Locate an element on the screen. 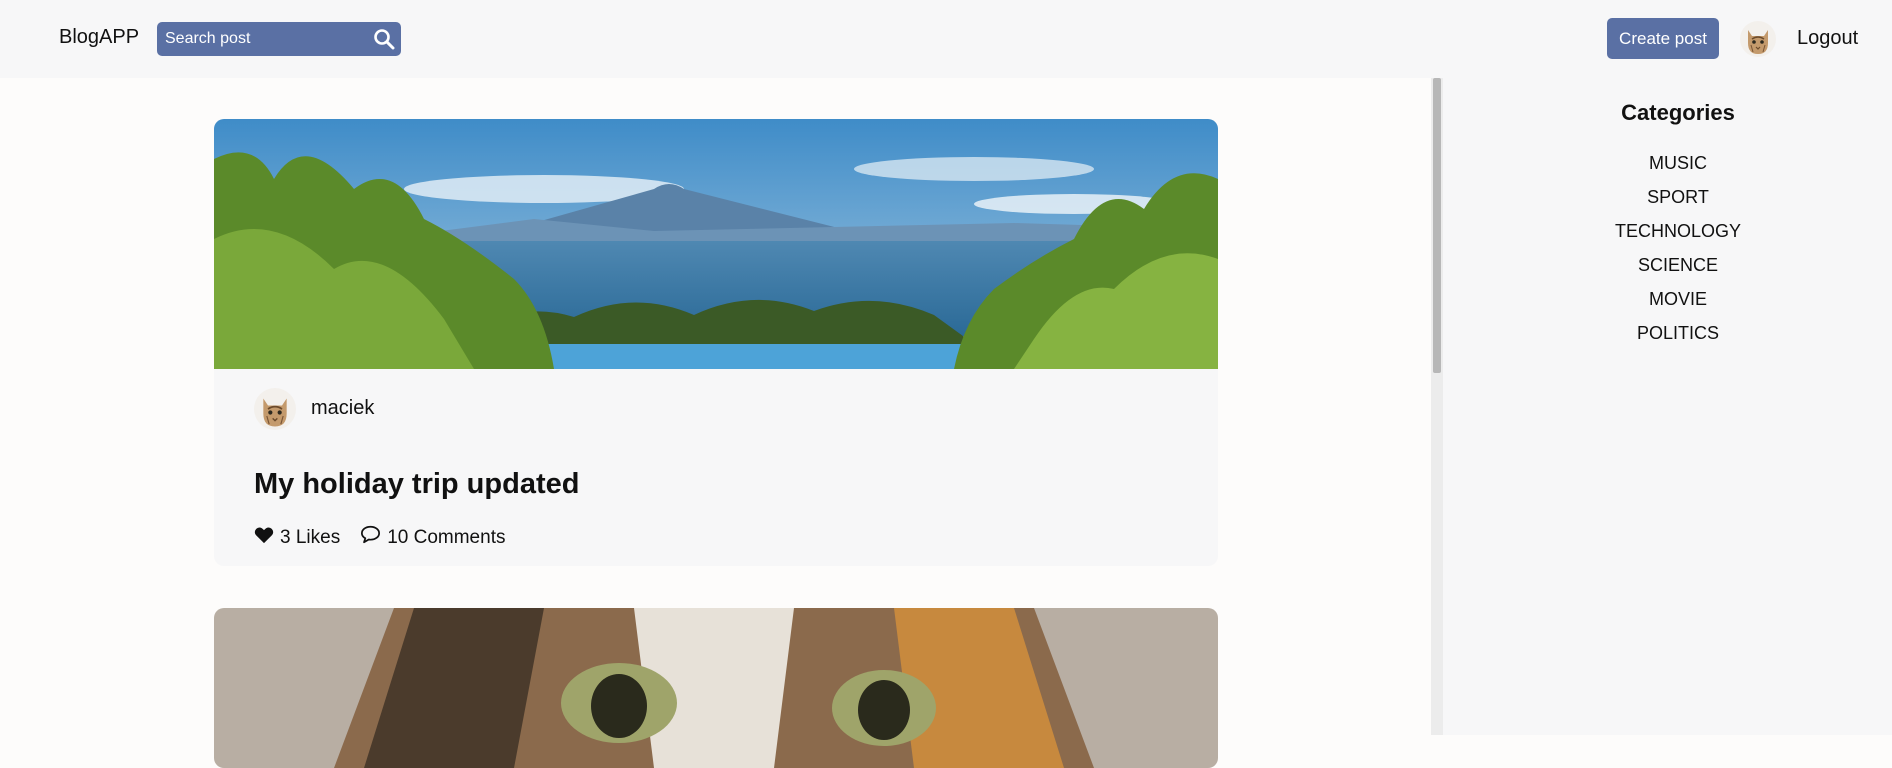 This screenshot has width=1892, height=768. create-post-button: Create post is located at coordinates (1663, 38).